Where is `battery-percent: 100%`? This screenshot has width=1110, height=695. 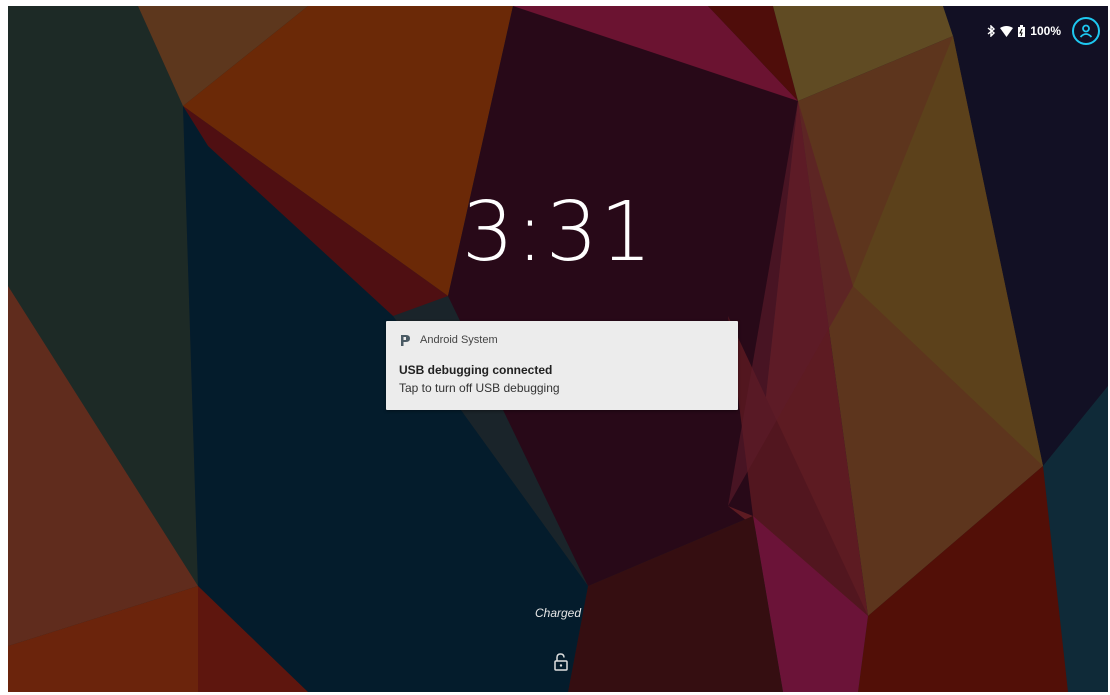
battery-percent: 100% is located at coordinates (1045, 31).